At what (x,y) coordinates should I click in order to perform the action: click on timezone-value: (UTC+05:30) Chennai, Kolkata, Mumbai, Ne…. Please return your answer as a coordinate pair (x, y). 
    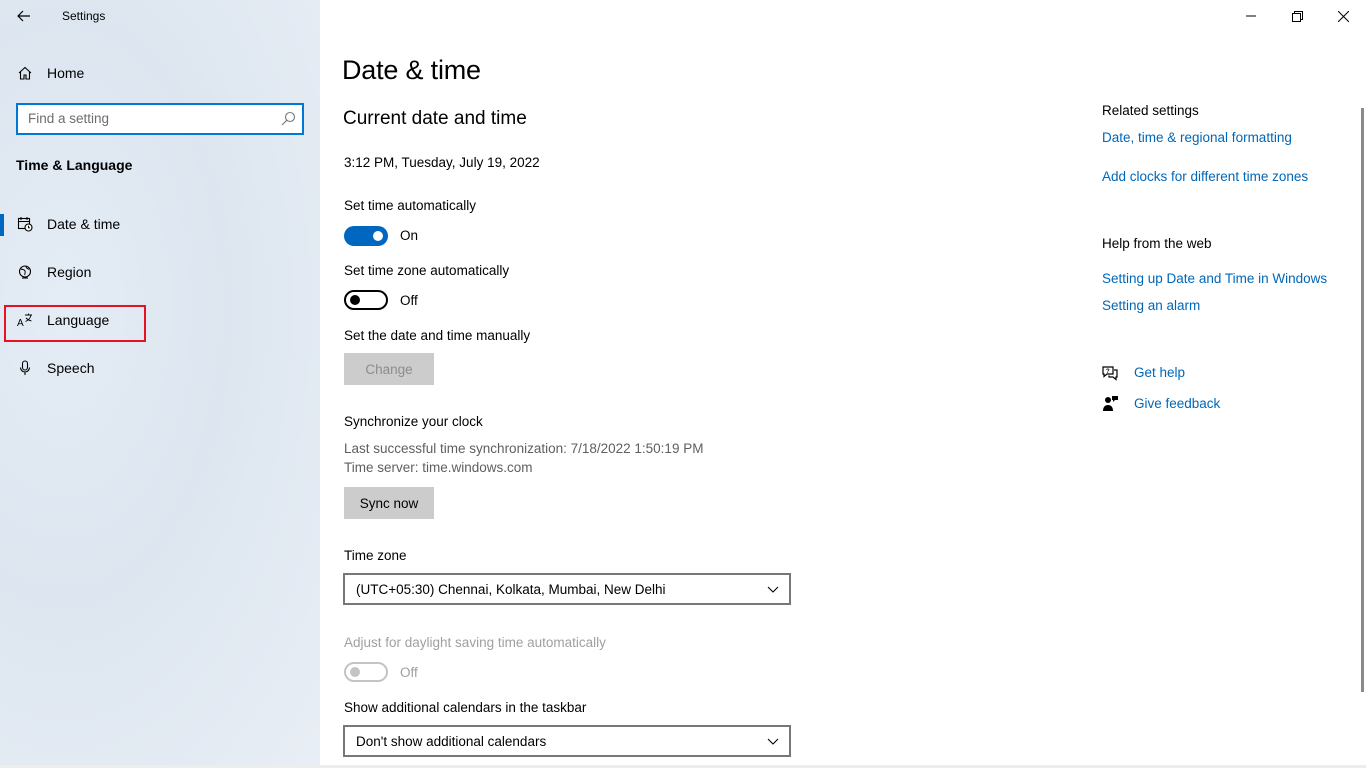
    Looking at the image, I should click on (511, 589).